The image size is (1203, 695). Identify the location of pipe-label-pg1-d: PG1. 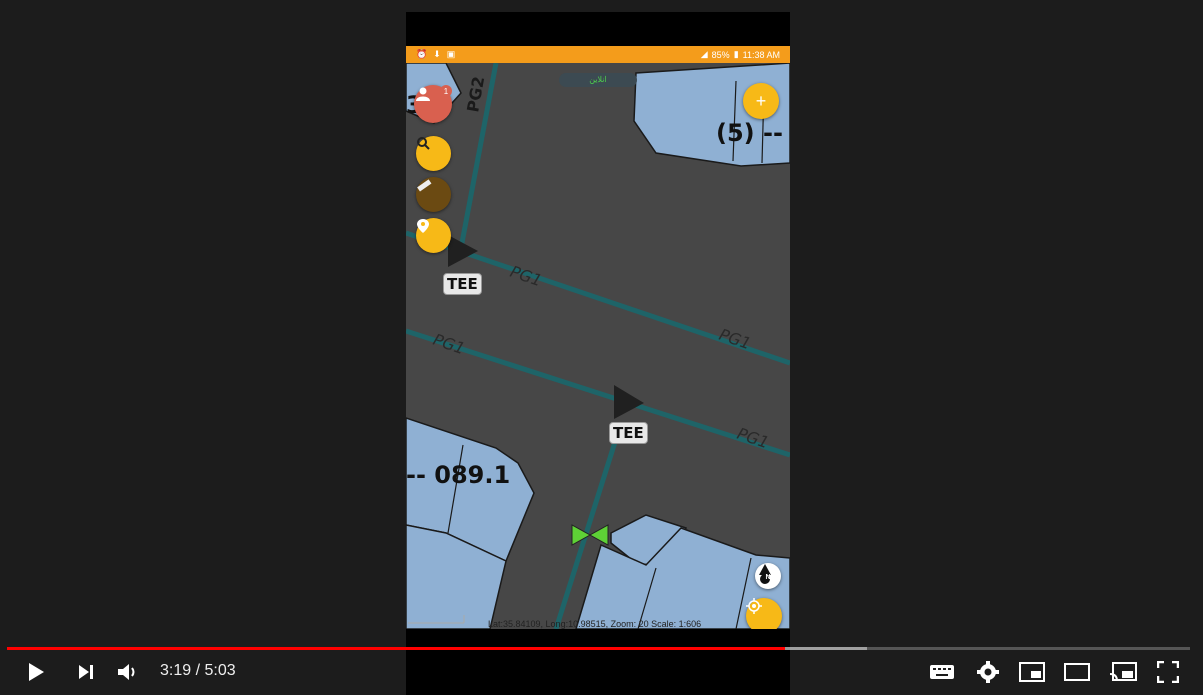
(753, 438).